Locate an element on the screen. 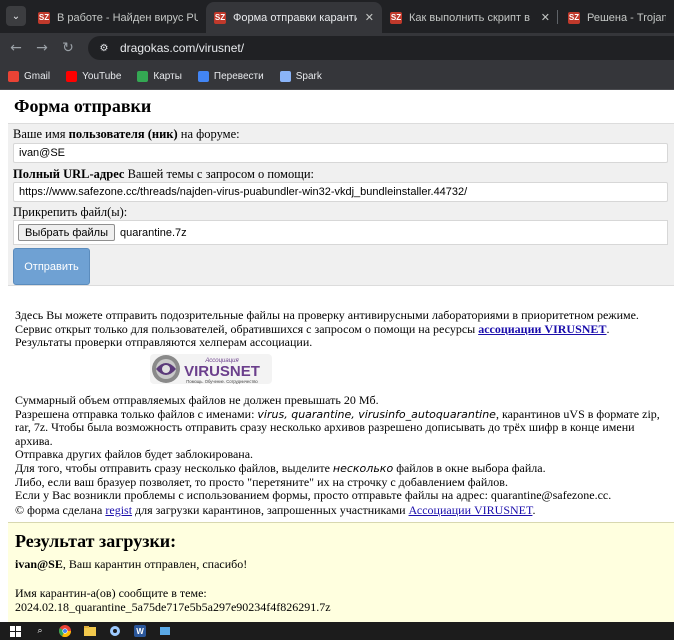  maps-icon is located at coordinates (143, 76).